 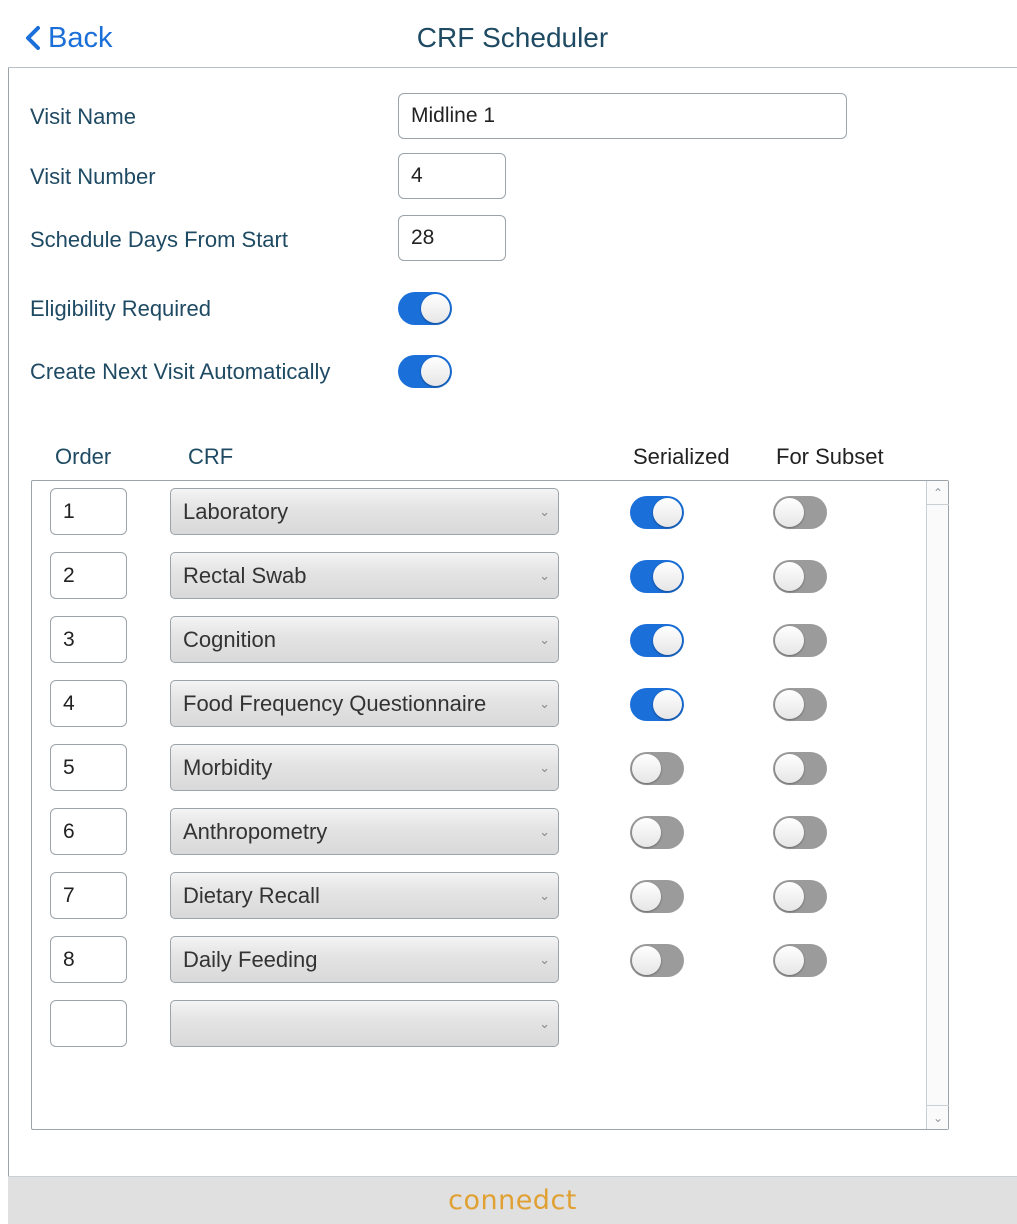 I want to click on crf-row: 7 Dietary Recall ⌄, so click(x=490, y=896).